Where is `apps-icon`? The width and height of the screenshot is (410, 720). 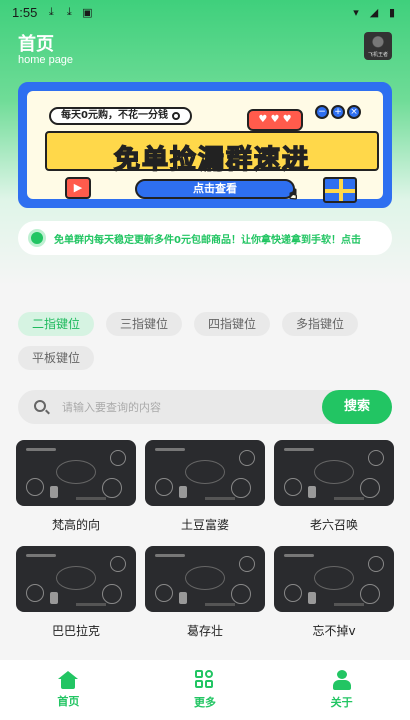 apps-icon is located at coordinates (205, 680).